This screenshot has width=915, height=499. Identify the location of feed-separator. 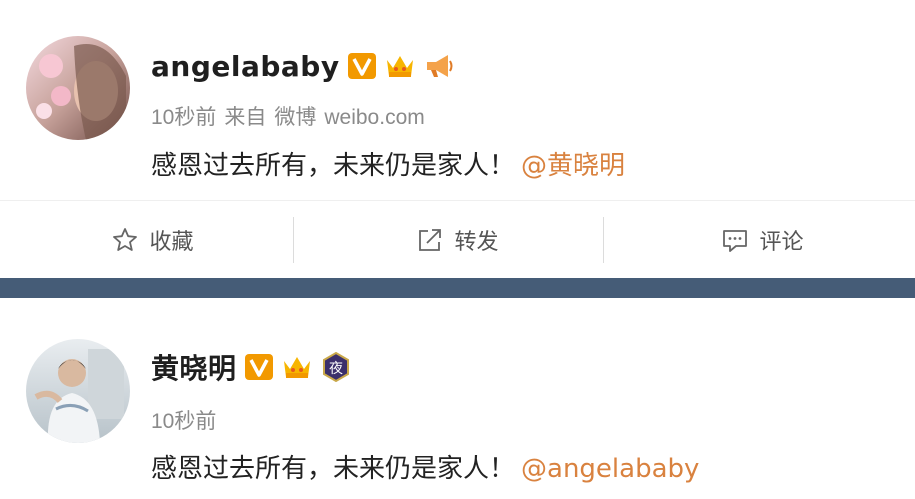
(457, 288).